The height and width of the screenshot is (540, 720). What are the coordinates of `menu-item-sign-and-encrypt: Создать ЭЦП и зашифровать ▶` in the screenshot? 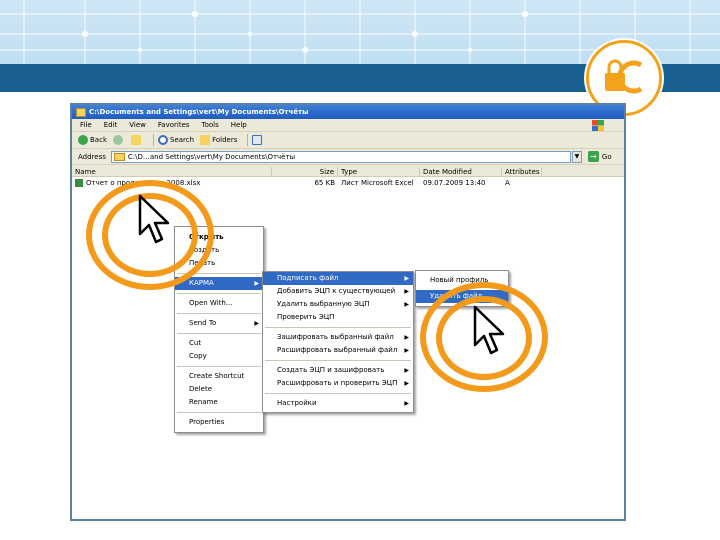 It's located at (338, 370).